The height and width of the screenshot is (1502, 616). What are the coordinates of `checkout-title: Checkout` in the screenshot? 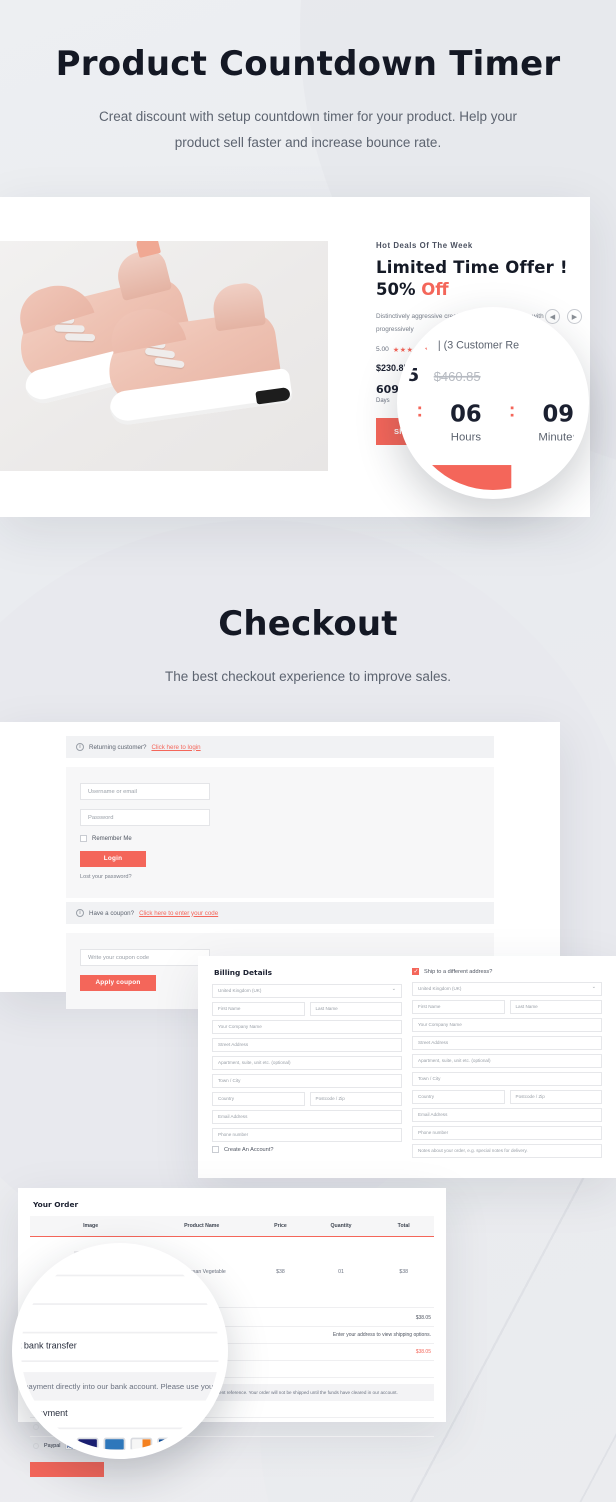 It's located at (308, 624).